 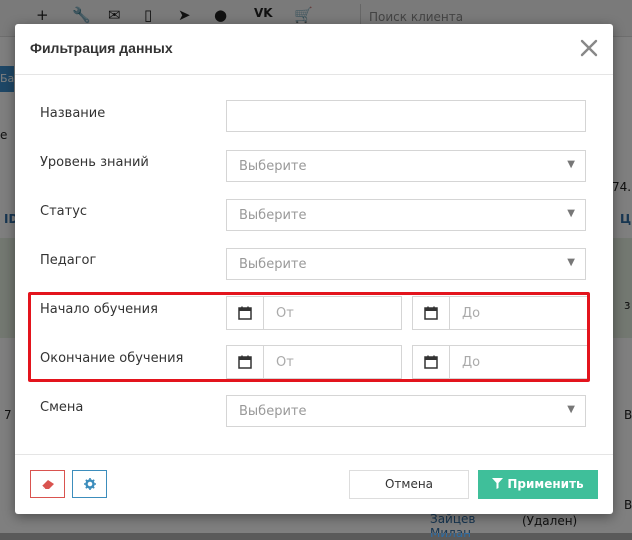 I want to click on clear-filters-button, so click(x=47, y=484).